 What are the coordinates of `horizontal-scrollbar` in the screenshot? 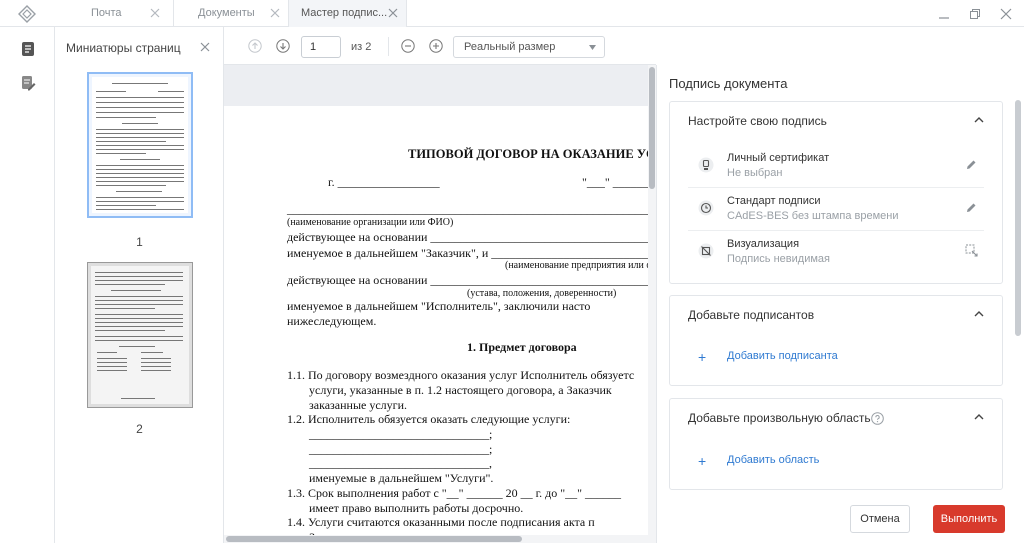 It's located at (436, 539).